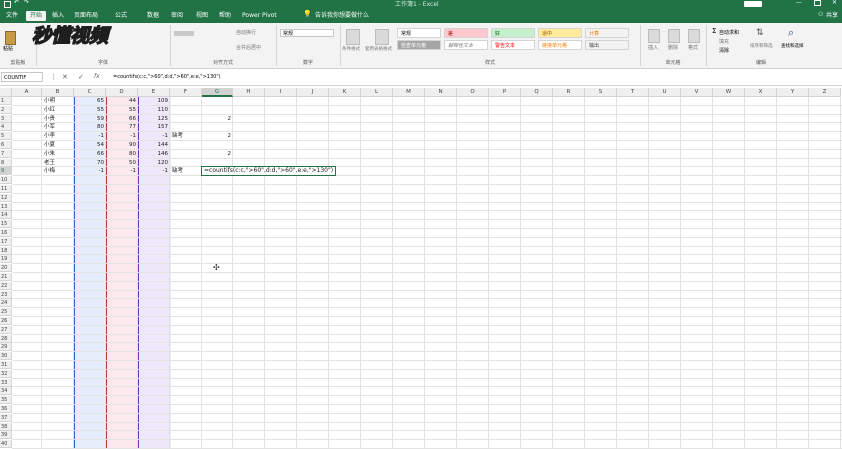  I want to click on row-header: 29, so click(6, 347).